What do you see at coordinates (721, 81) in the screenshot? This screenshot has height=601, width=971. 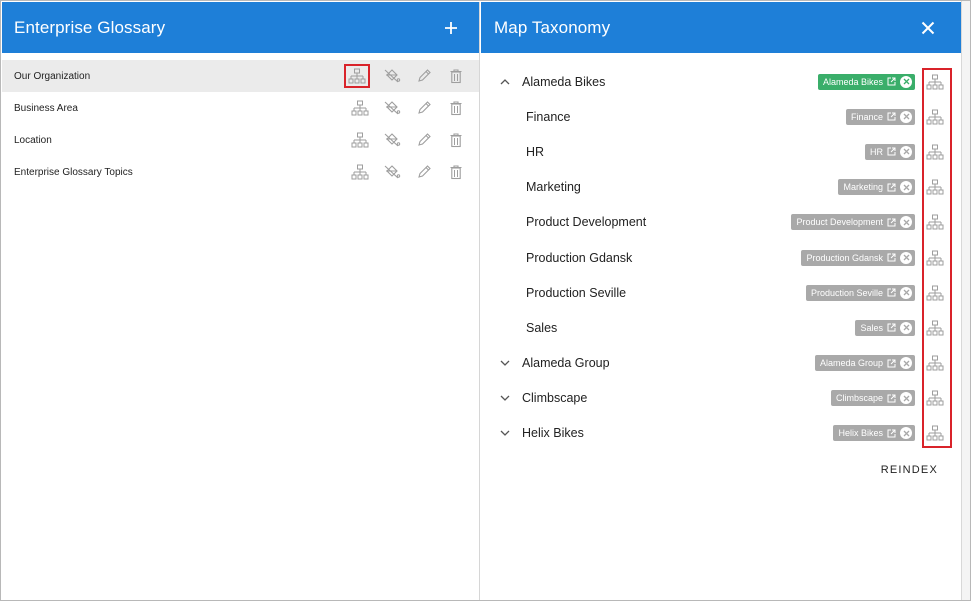 I see `taxonomy-tree-row: Alameda Bikes Alameda Bikes` at bounding box center [721, 81].